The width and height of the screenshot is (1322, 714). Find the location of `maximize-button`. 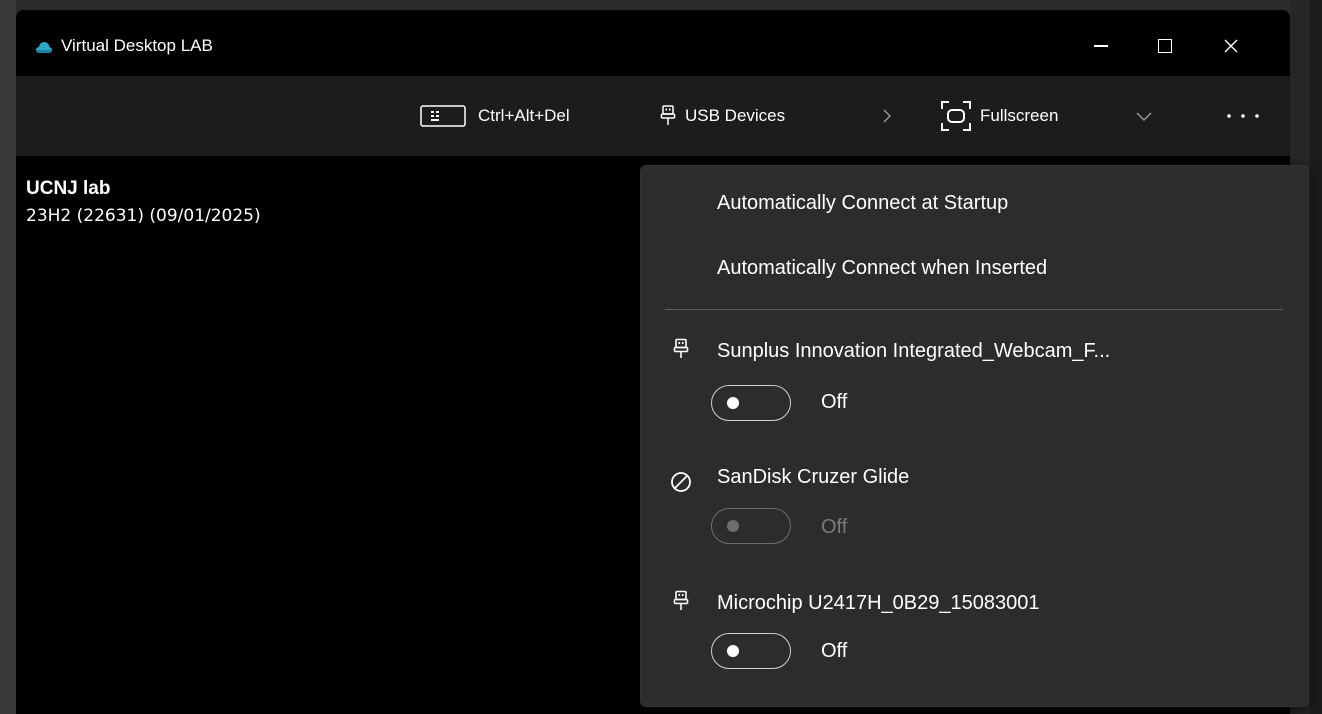

maximize-button is located at coordinates (1165, 46).